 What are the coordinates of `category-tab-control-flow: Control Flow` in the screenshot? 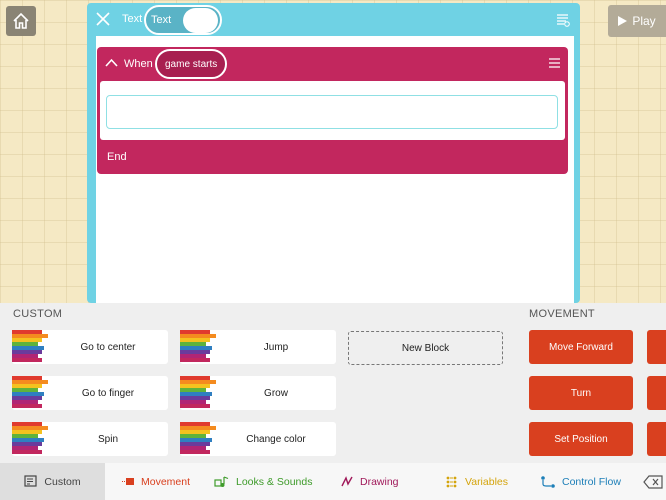 It's located at (580, 481).